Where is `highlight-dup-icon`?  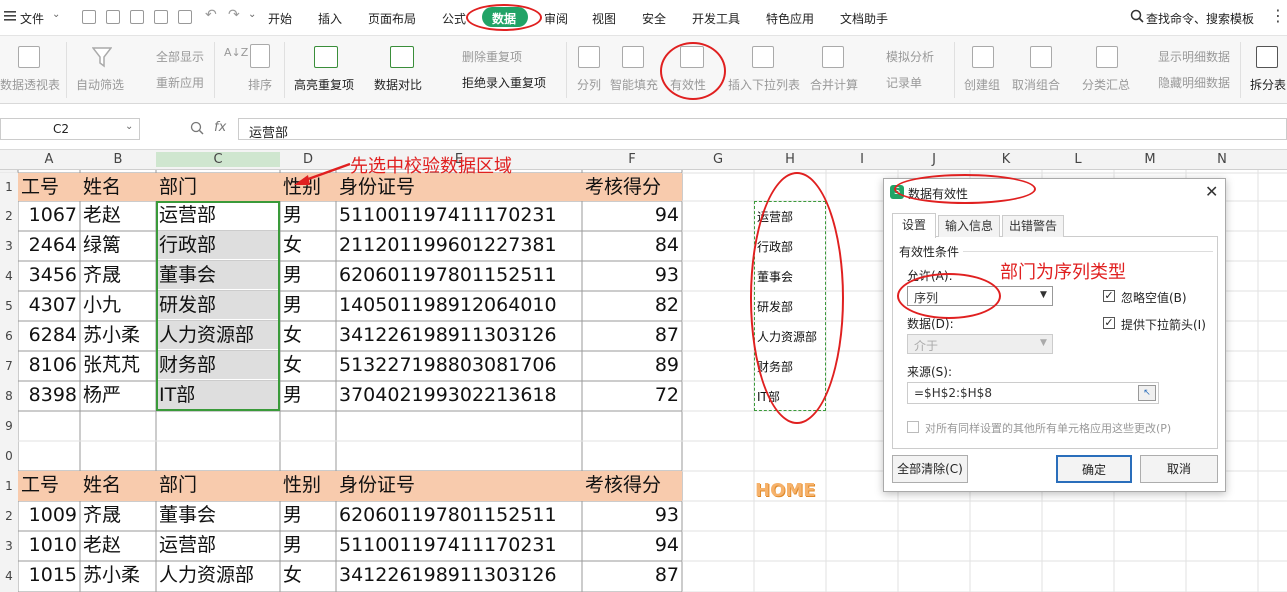 highlight-dup-icon is located at coordinates (326, 57).